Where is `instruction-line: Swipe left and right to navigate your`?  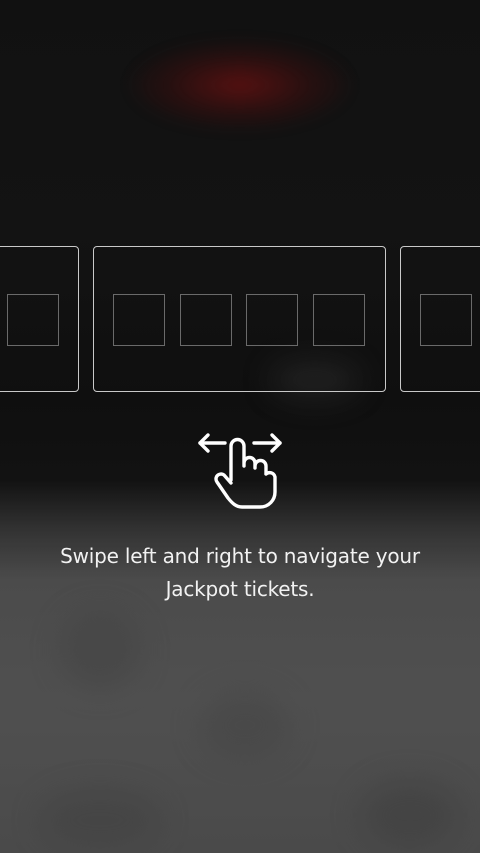 instruction-line: Swipe left and right to navigate your is located at coordinates (240, 556).